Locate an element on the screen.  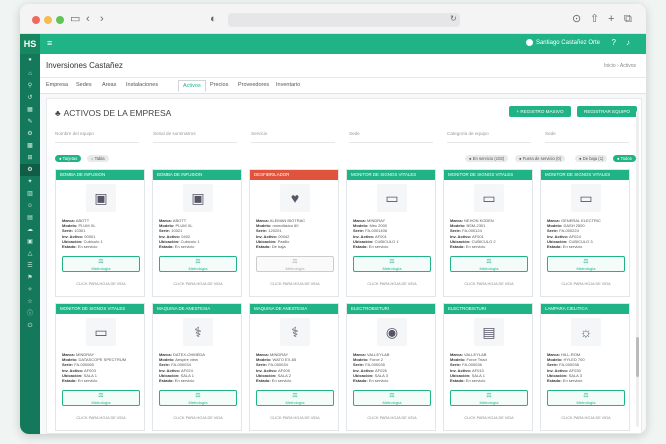
filter-de-baja: ● De baja (1) is located at coordinates (591, 158).